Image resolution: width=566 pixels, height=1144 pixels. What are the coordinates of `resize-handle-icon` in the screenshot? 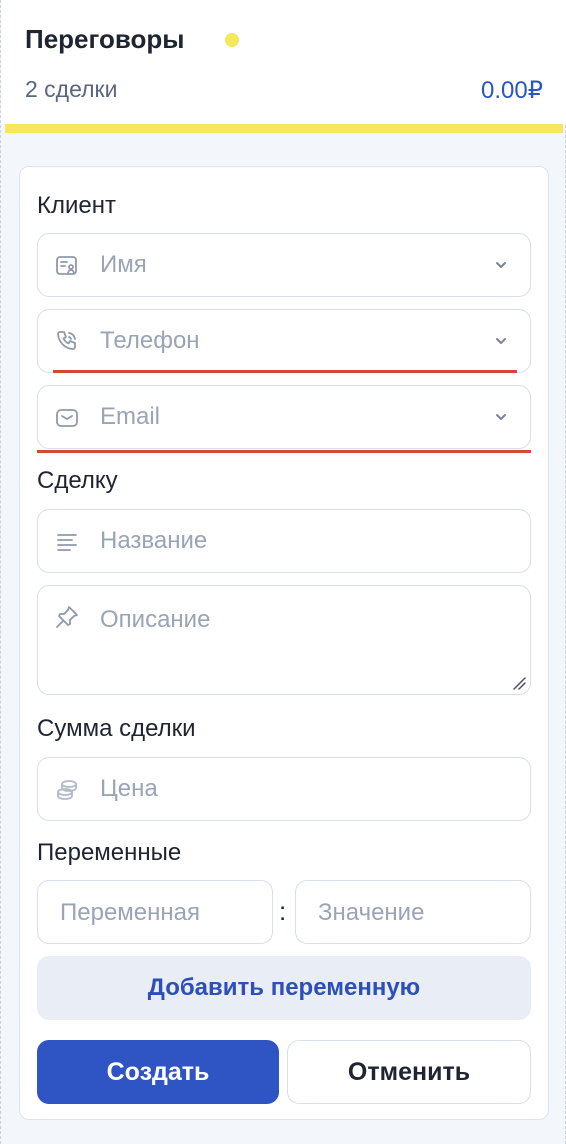 It's located at (519, 683).